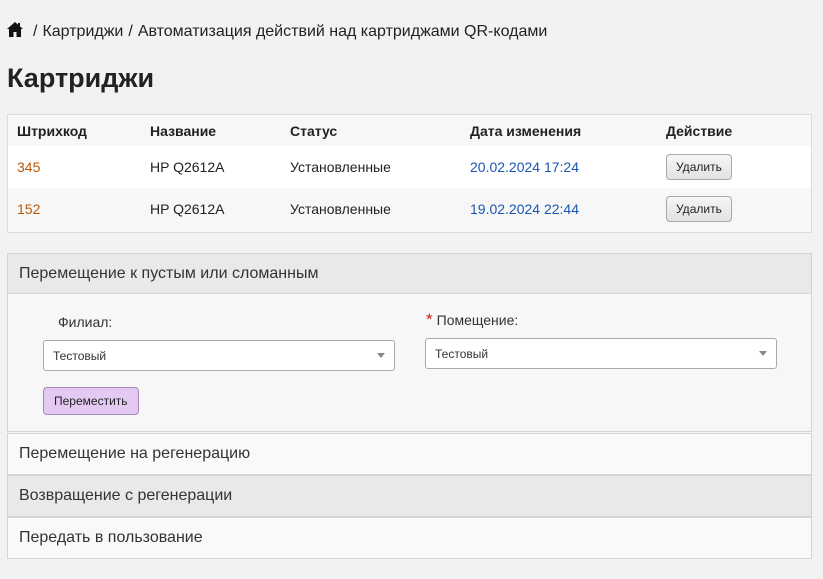 This screenshot has height=579, width=823. I want to click on panel-to-regeneration: Перемещение на регенерацию, so click(409, 454).